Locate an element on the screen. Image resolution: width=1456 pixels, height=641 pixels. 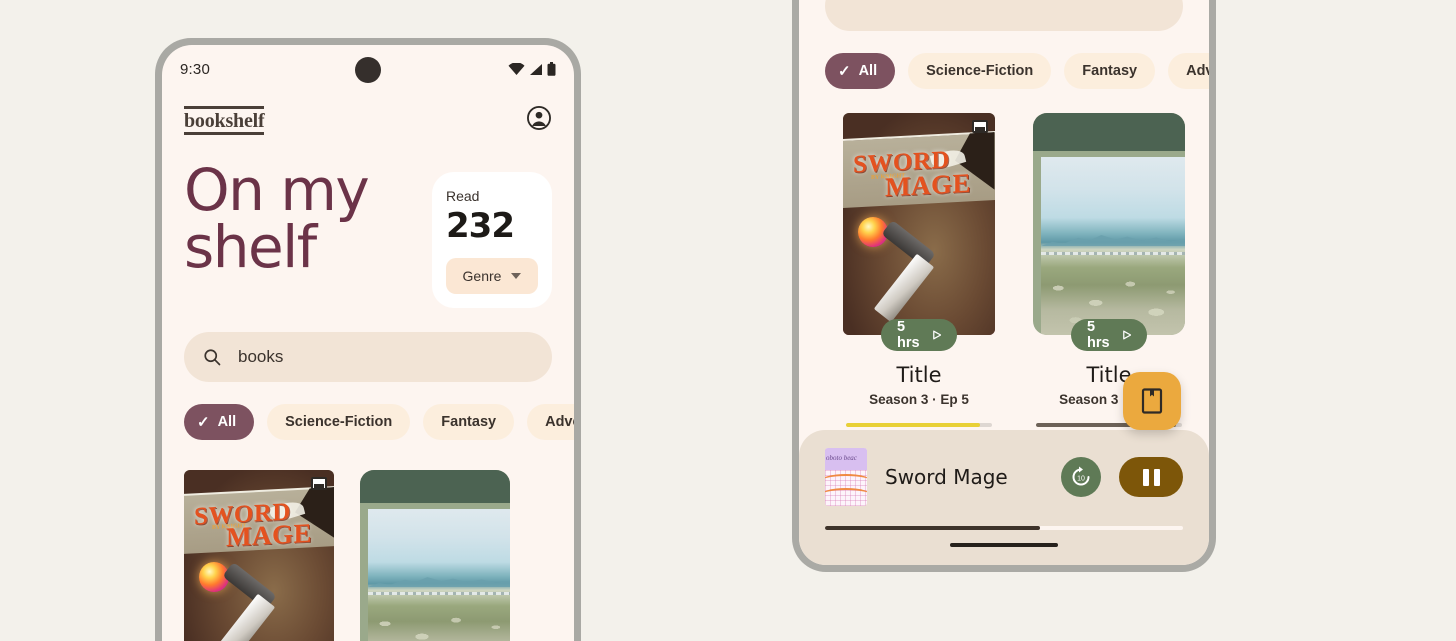
chip-fantasy: Fantasy is located at coordinates (469, 422).